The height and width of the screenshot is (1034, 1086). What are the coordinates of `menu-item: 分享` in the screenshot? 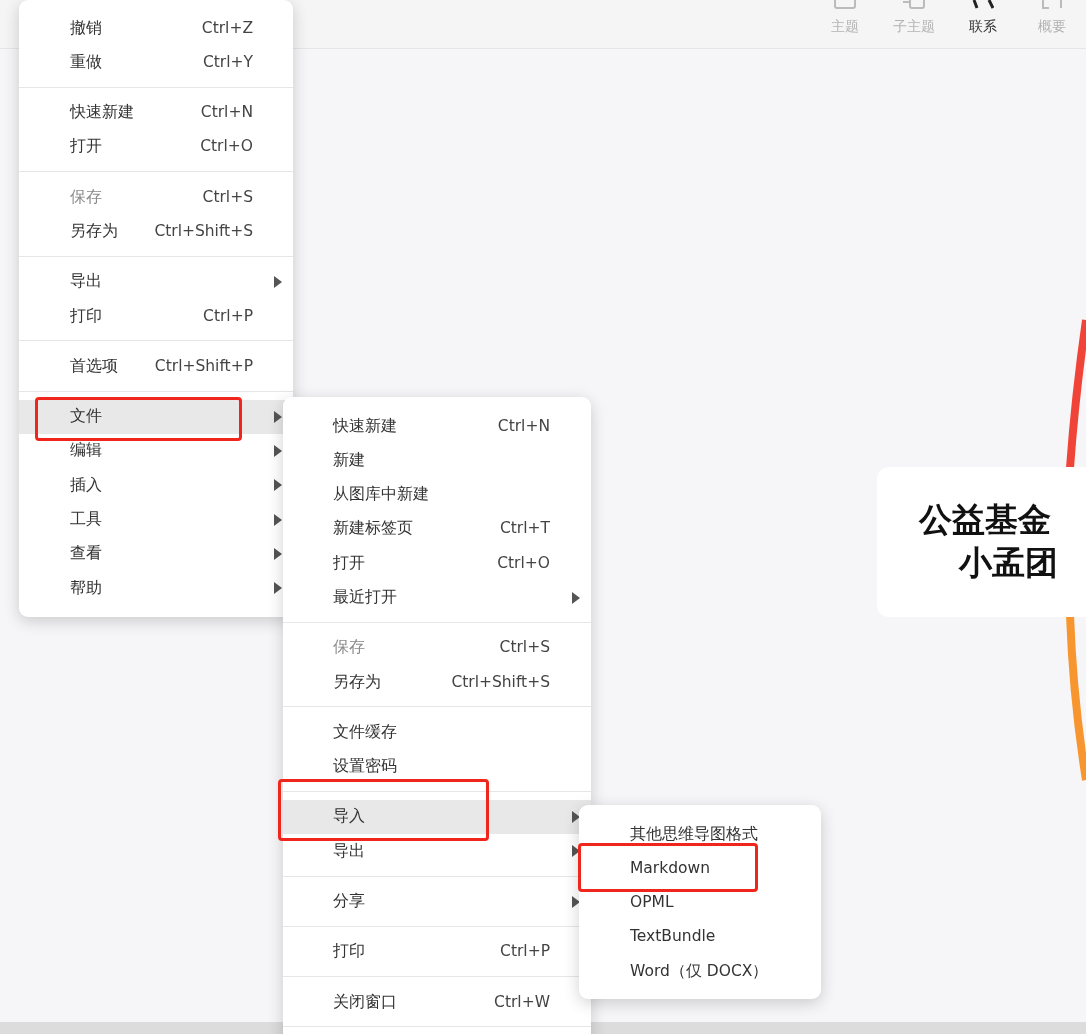 It's located at (437, 901).